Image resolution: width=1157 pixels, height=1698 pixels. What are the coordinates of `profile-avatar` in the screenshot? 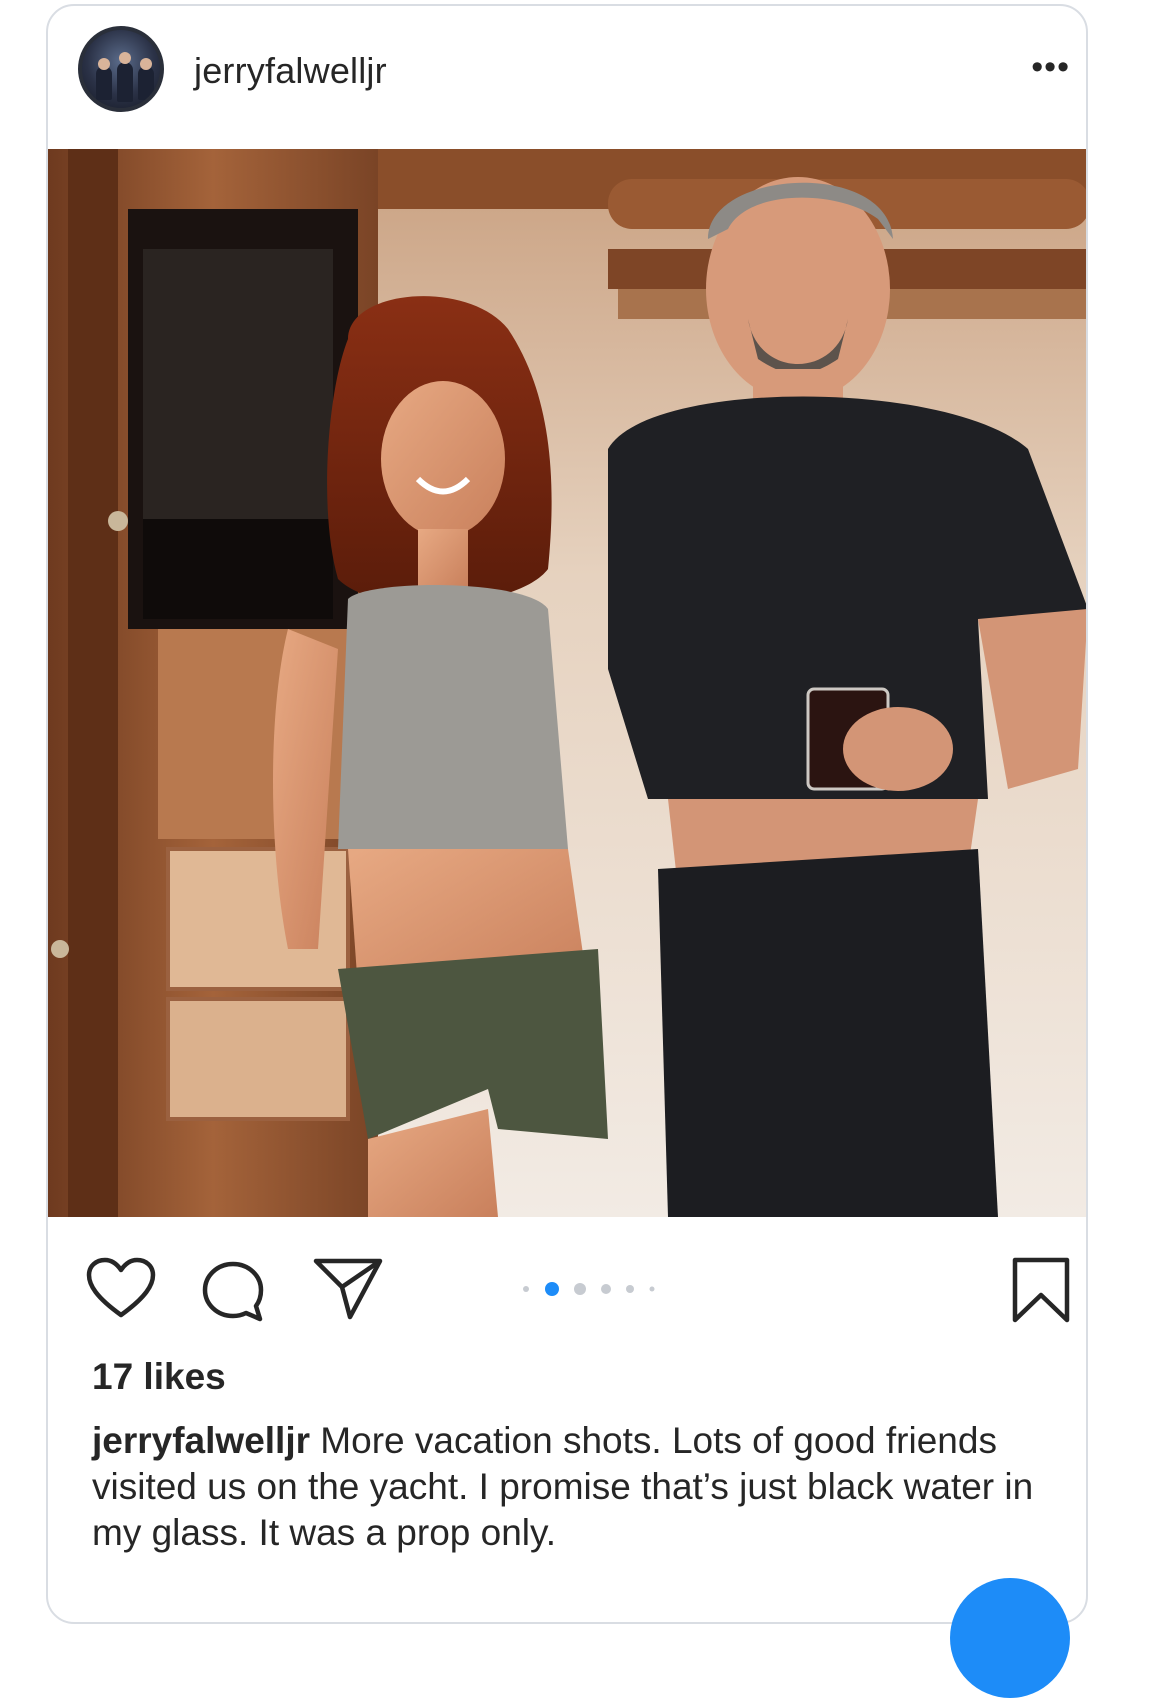 It's located at (121, 69).